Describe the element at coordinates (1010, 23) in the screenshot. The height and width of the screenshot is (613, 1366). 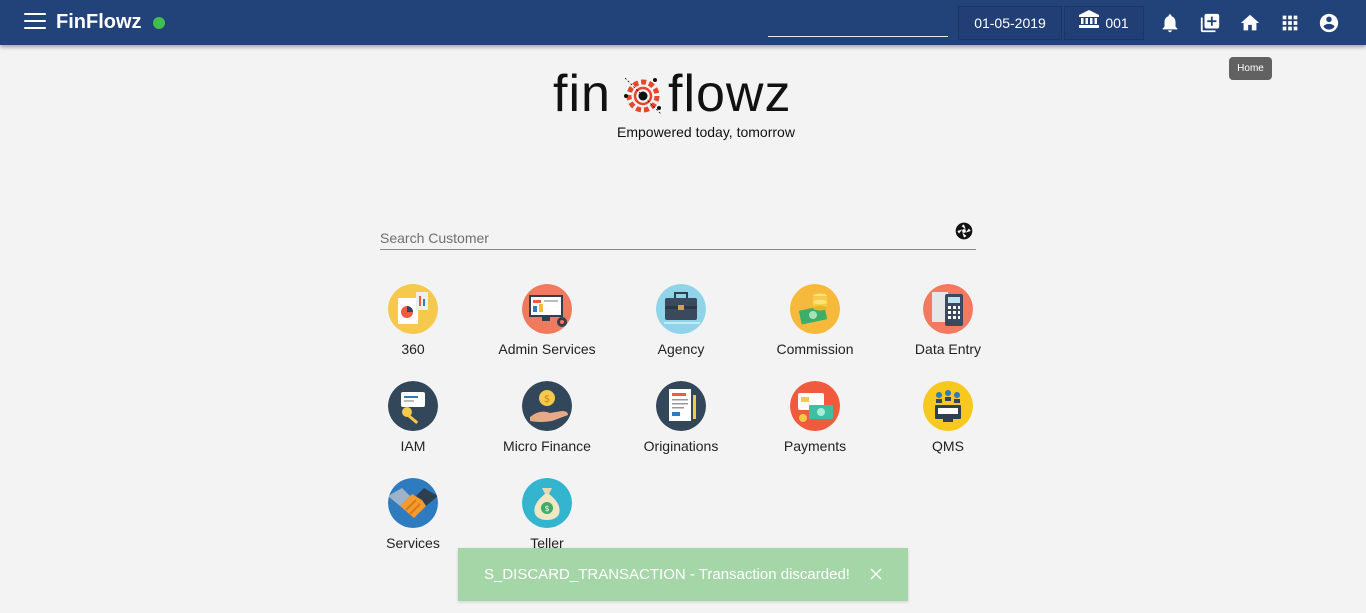
I see `business-date: 01-05-2019` at that location.